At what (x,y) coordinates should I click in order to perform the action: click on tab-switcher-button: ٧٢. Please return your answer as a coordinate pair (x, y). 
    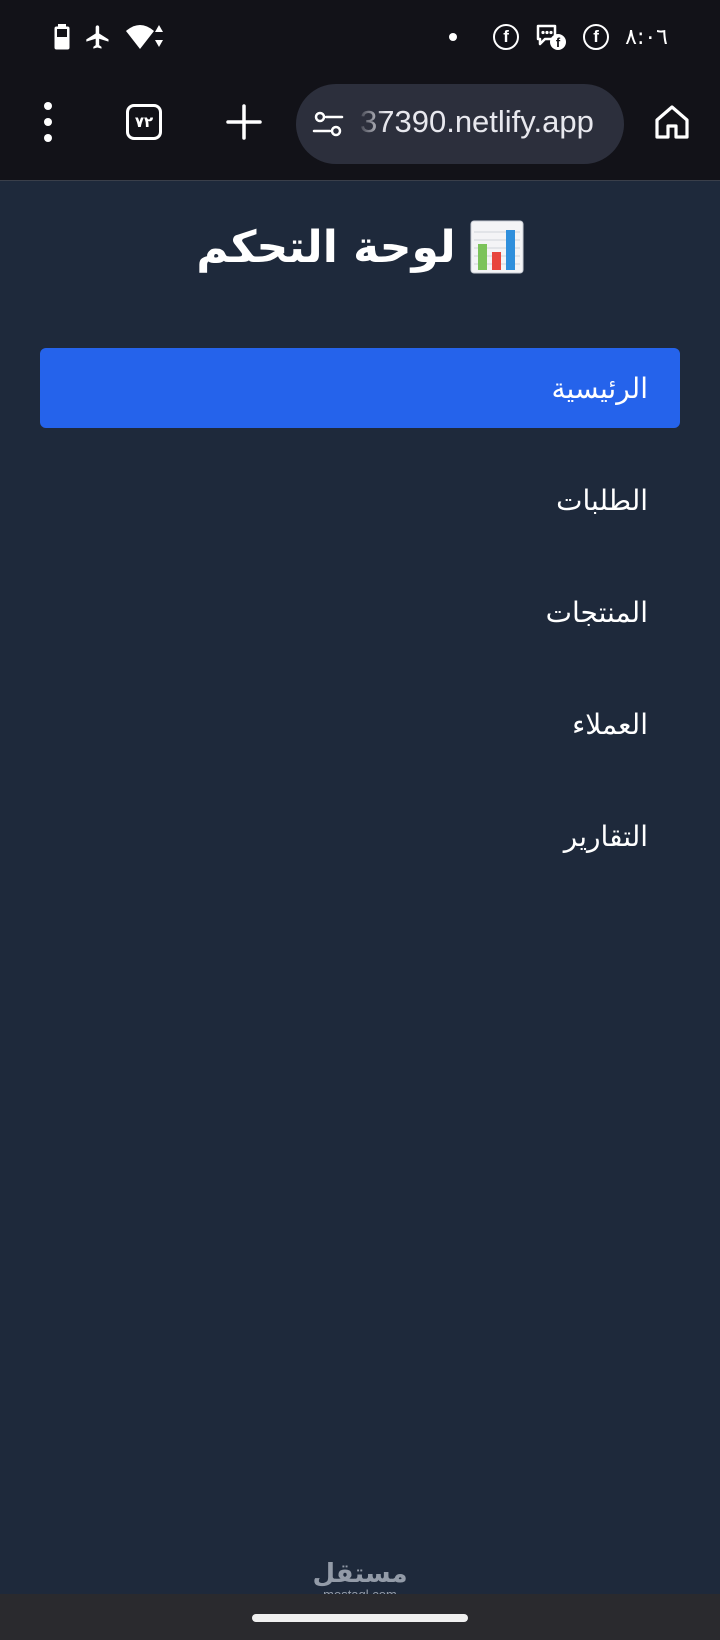
    Looking at the image, I should click on (144, 122).